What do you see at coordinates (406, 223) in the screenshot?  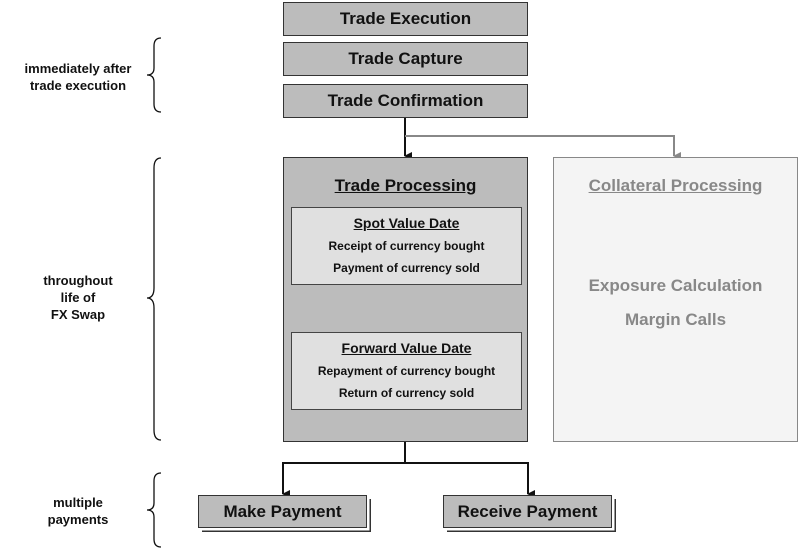 I see `spot-title: Spot Value Date` at bounding box center [406, 223].